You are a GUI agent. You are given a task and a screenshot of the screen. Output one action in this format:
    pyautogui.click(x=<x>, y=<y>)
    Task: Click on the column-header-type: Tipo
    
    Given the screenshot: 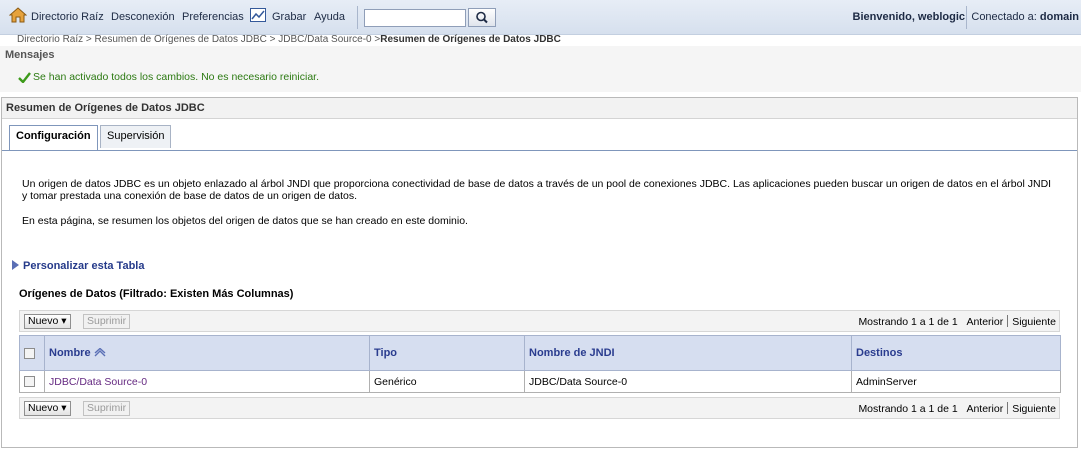 What is the action you would take?
    pyautogui.click(x=447, y=353)
    